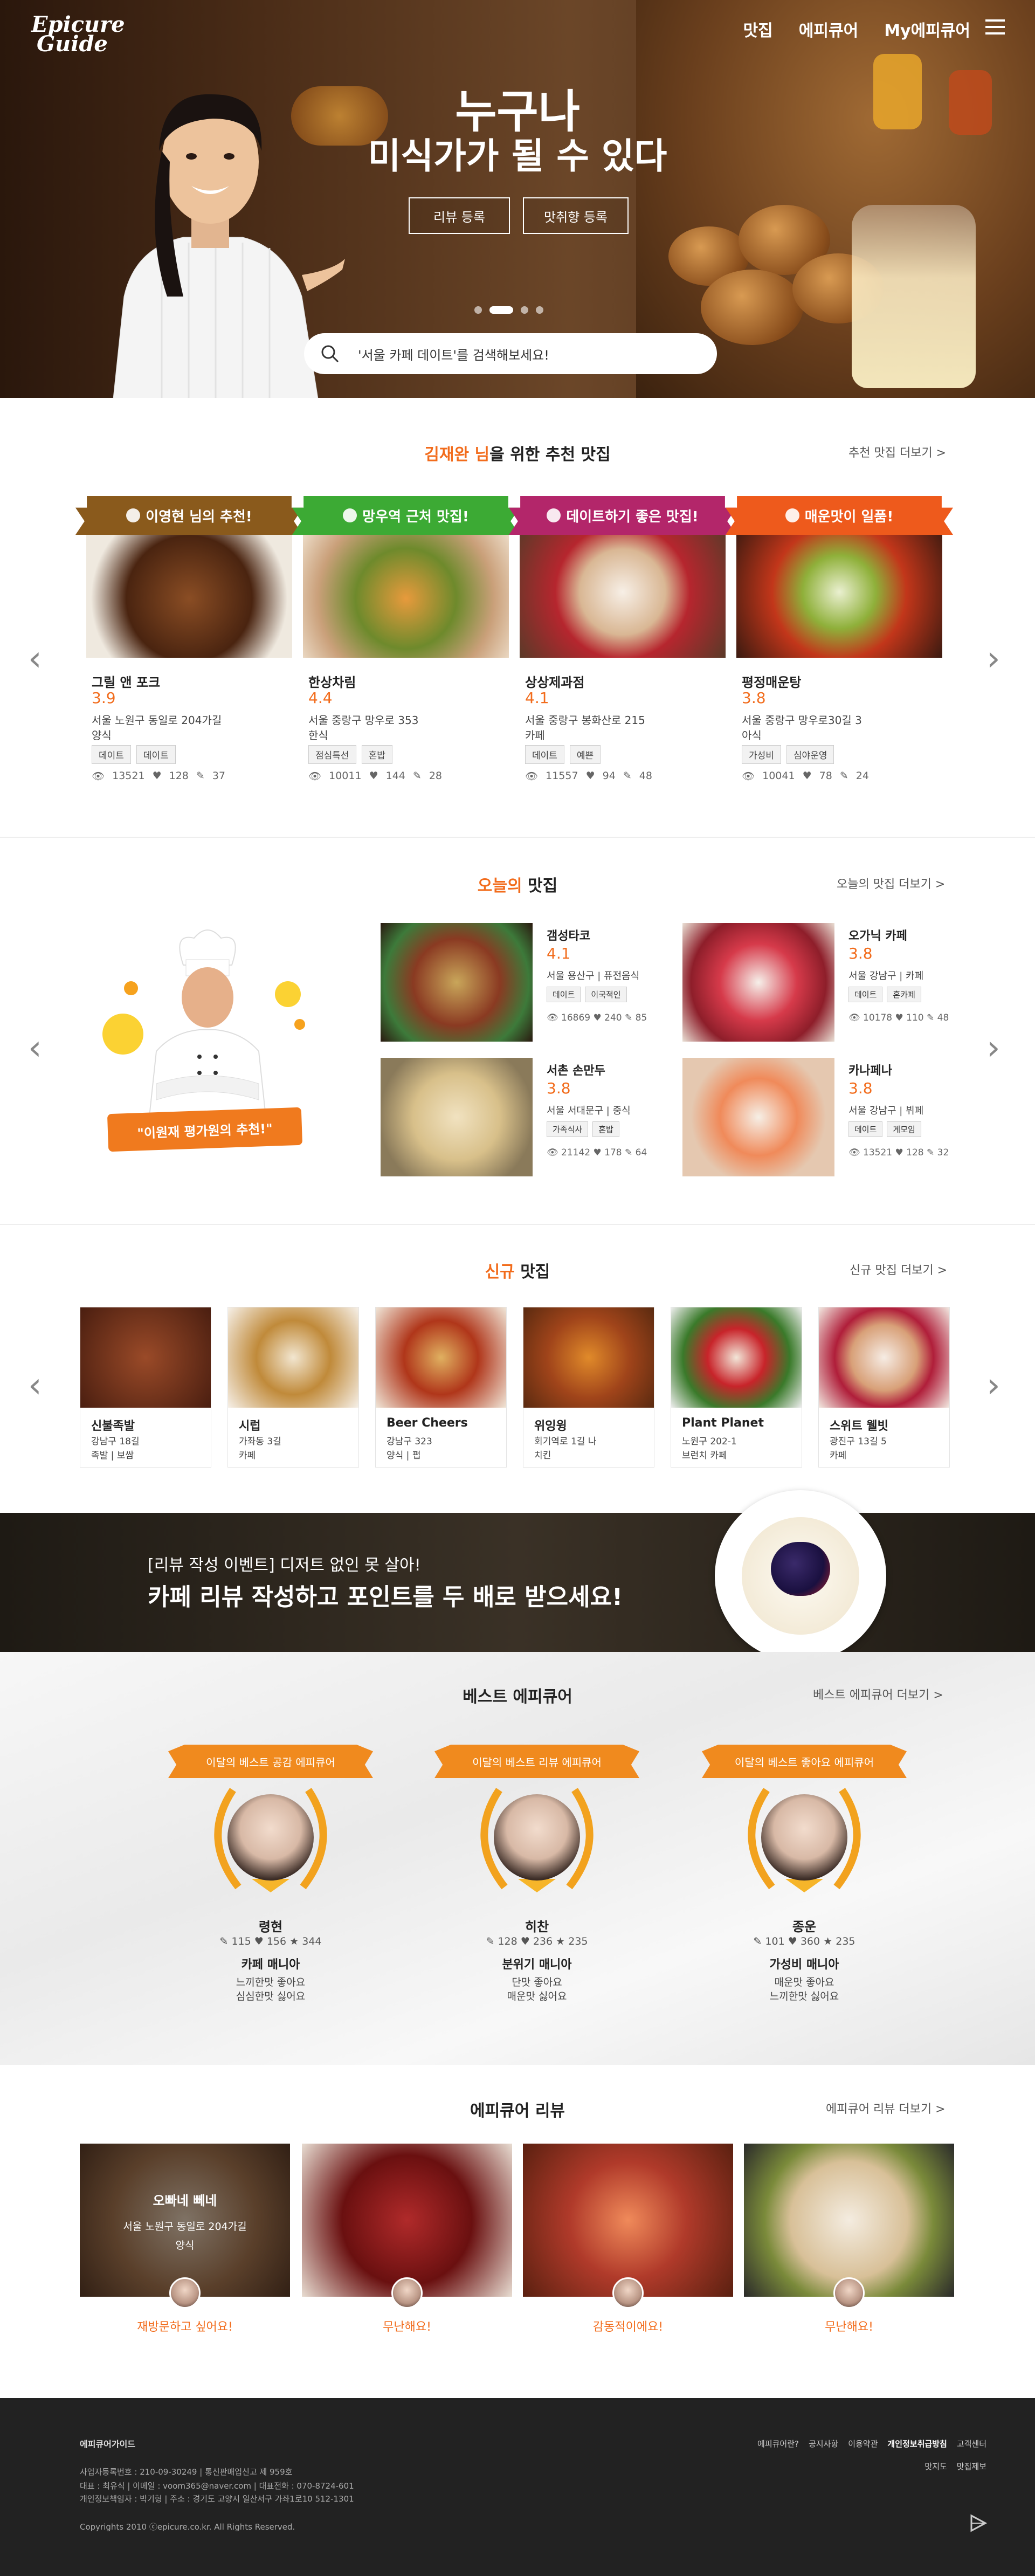  I want to click on new-restaurant-card: 스위트 웰빗 광진구 13길 5 카페, so click(884, 1387).